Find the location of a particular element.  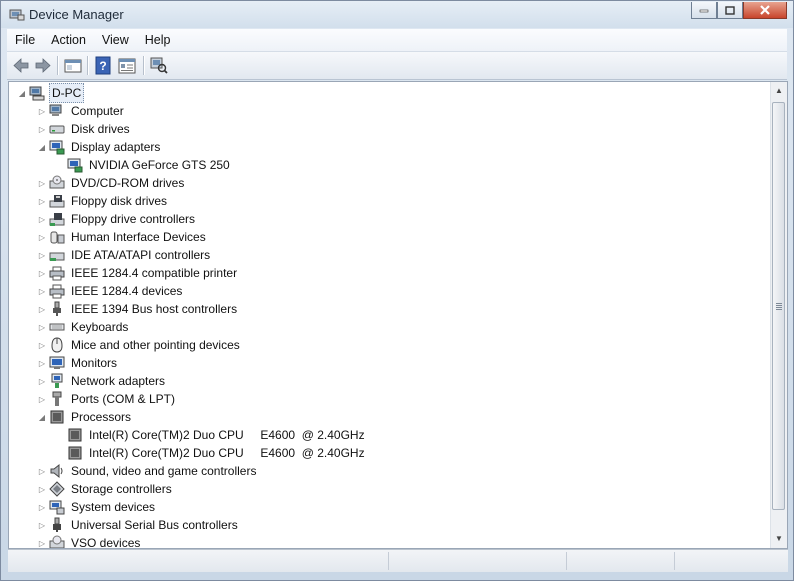

tree-category-item: ▷ VSO devices is located at coordinates (89, 541).